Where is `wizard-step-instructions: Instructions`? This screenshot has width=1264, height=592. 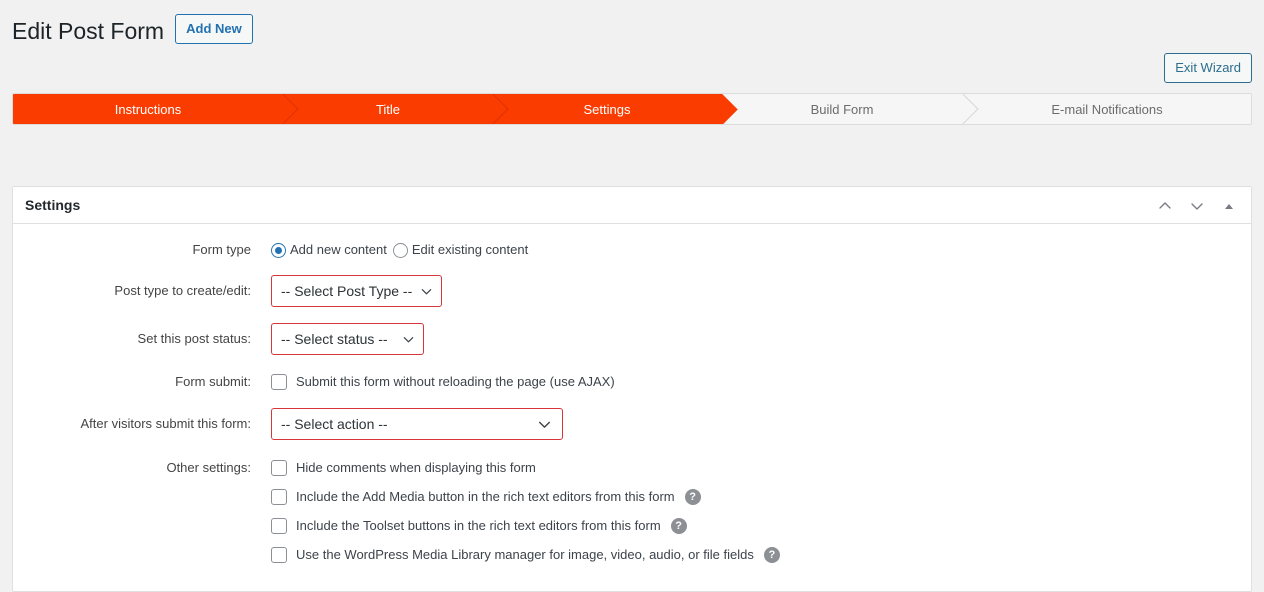
wizard-step-instructions: Instructions is located at coordinates (156, 109).